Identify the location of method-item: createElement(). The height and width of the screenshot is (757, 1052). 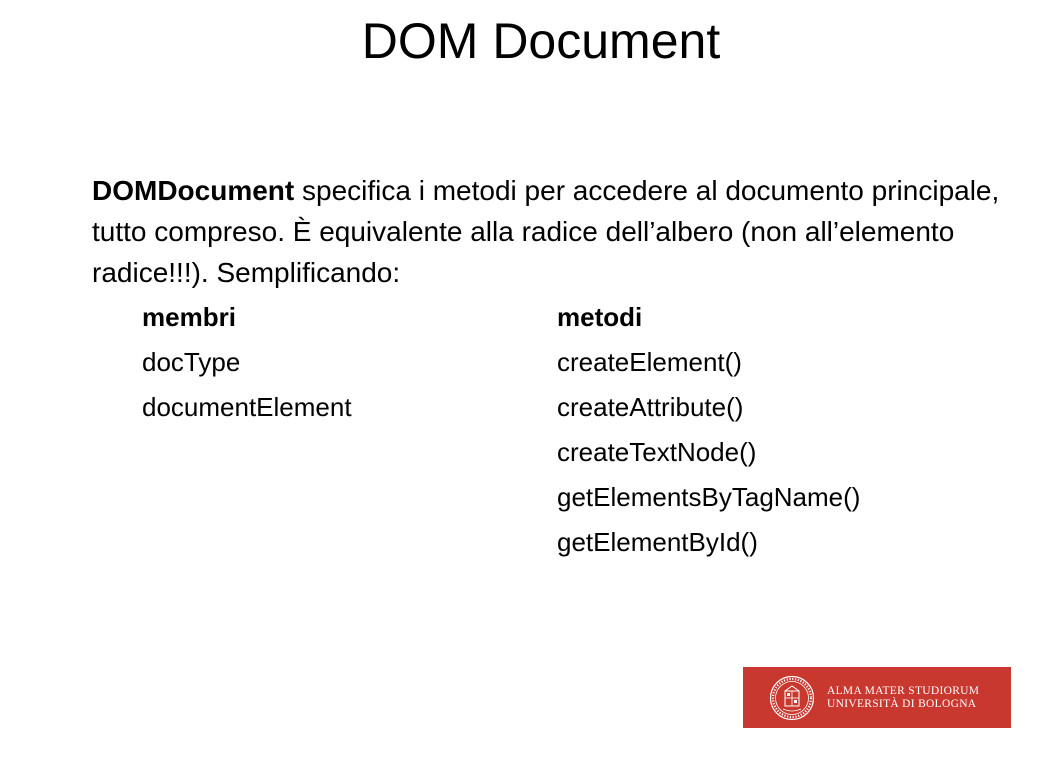
(649, 362).